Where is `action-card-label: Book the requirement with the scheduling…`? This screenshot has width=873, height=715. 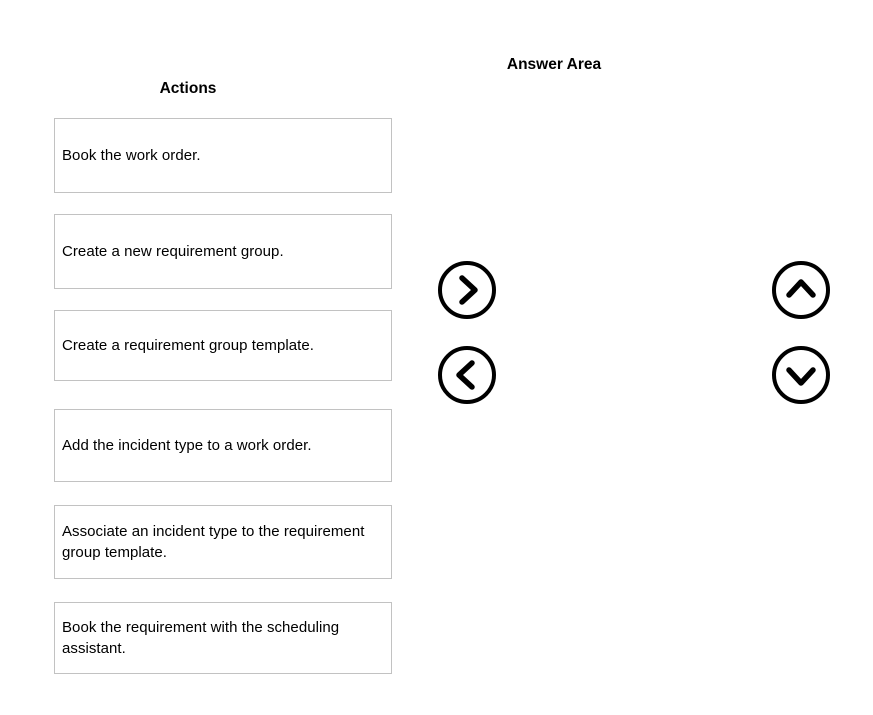
action-card-label: Book the requirement with the scheduling… is located at coordinates (201, 638).